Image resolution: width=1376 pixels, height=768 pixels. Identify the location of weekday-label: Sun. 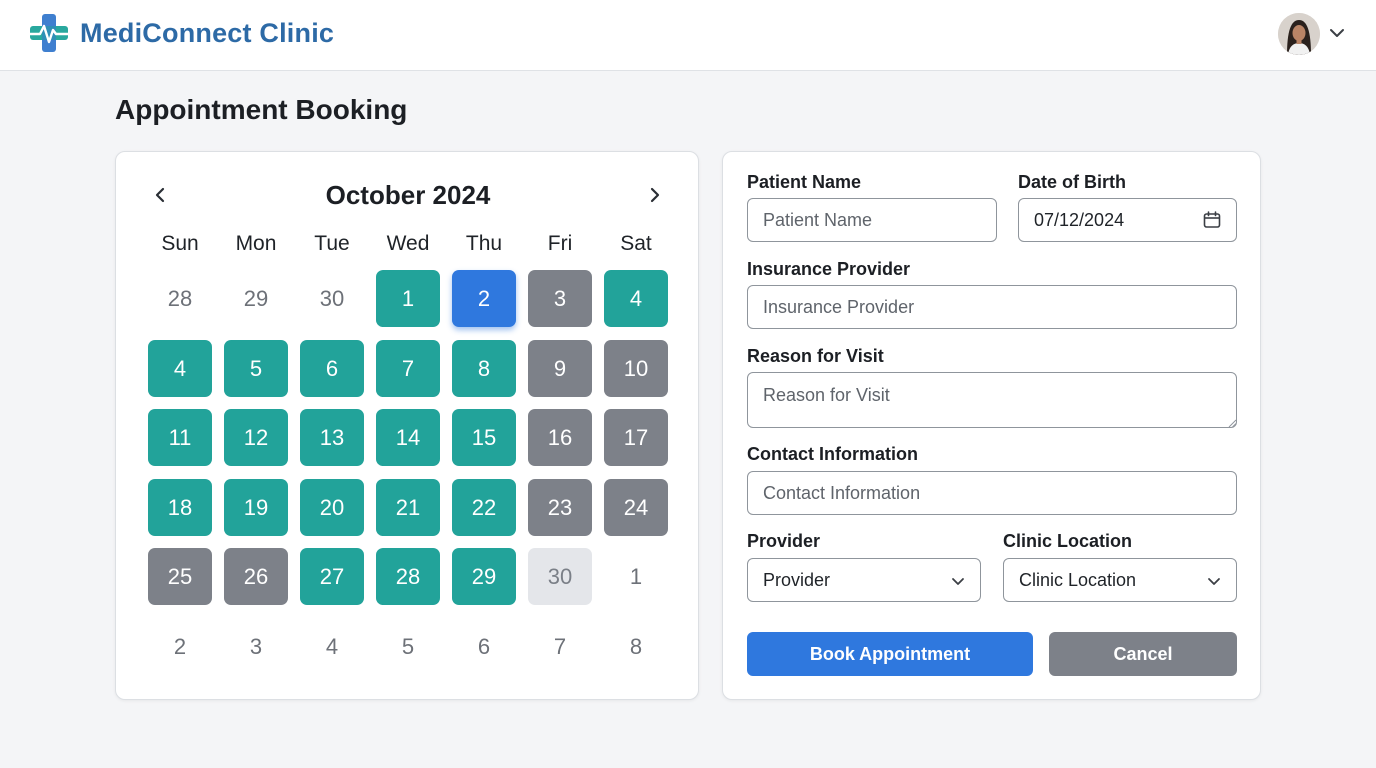
(180, 243).